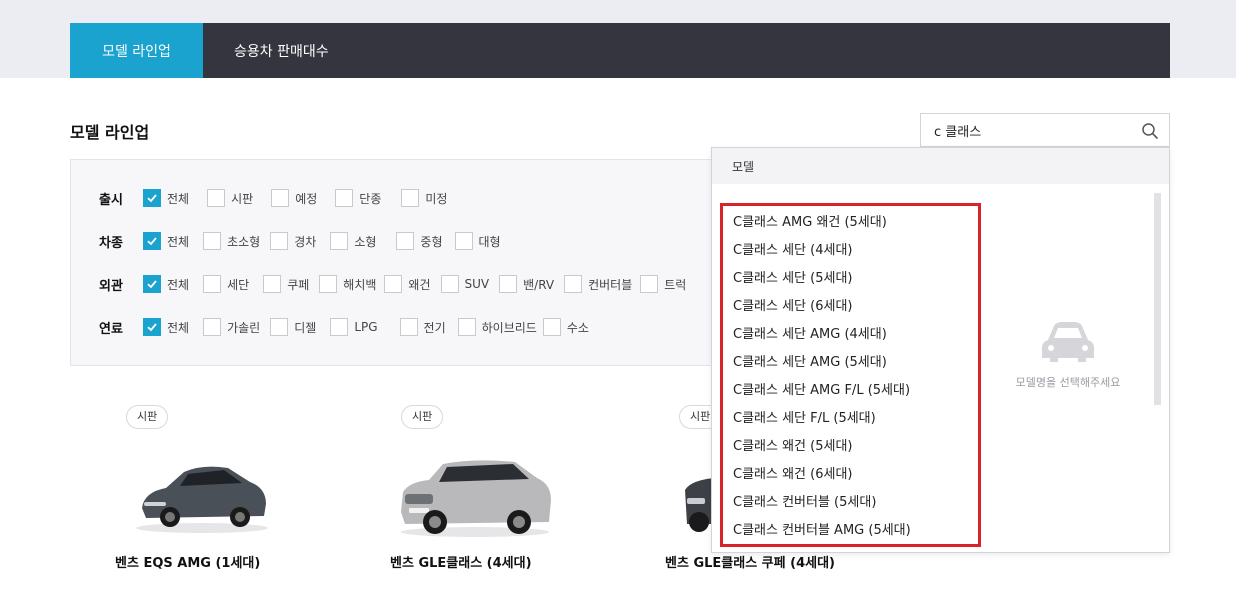 The width and height of the screenshot is (1236, 591). What do you see at coordinates (461, 561) in the screenshot?
I see `car-name: 벤츠 GLE클래스 (4세대)` at bounding box center [461, 561].